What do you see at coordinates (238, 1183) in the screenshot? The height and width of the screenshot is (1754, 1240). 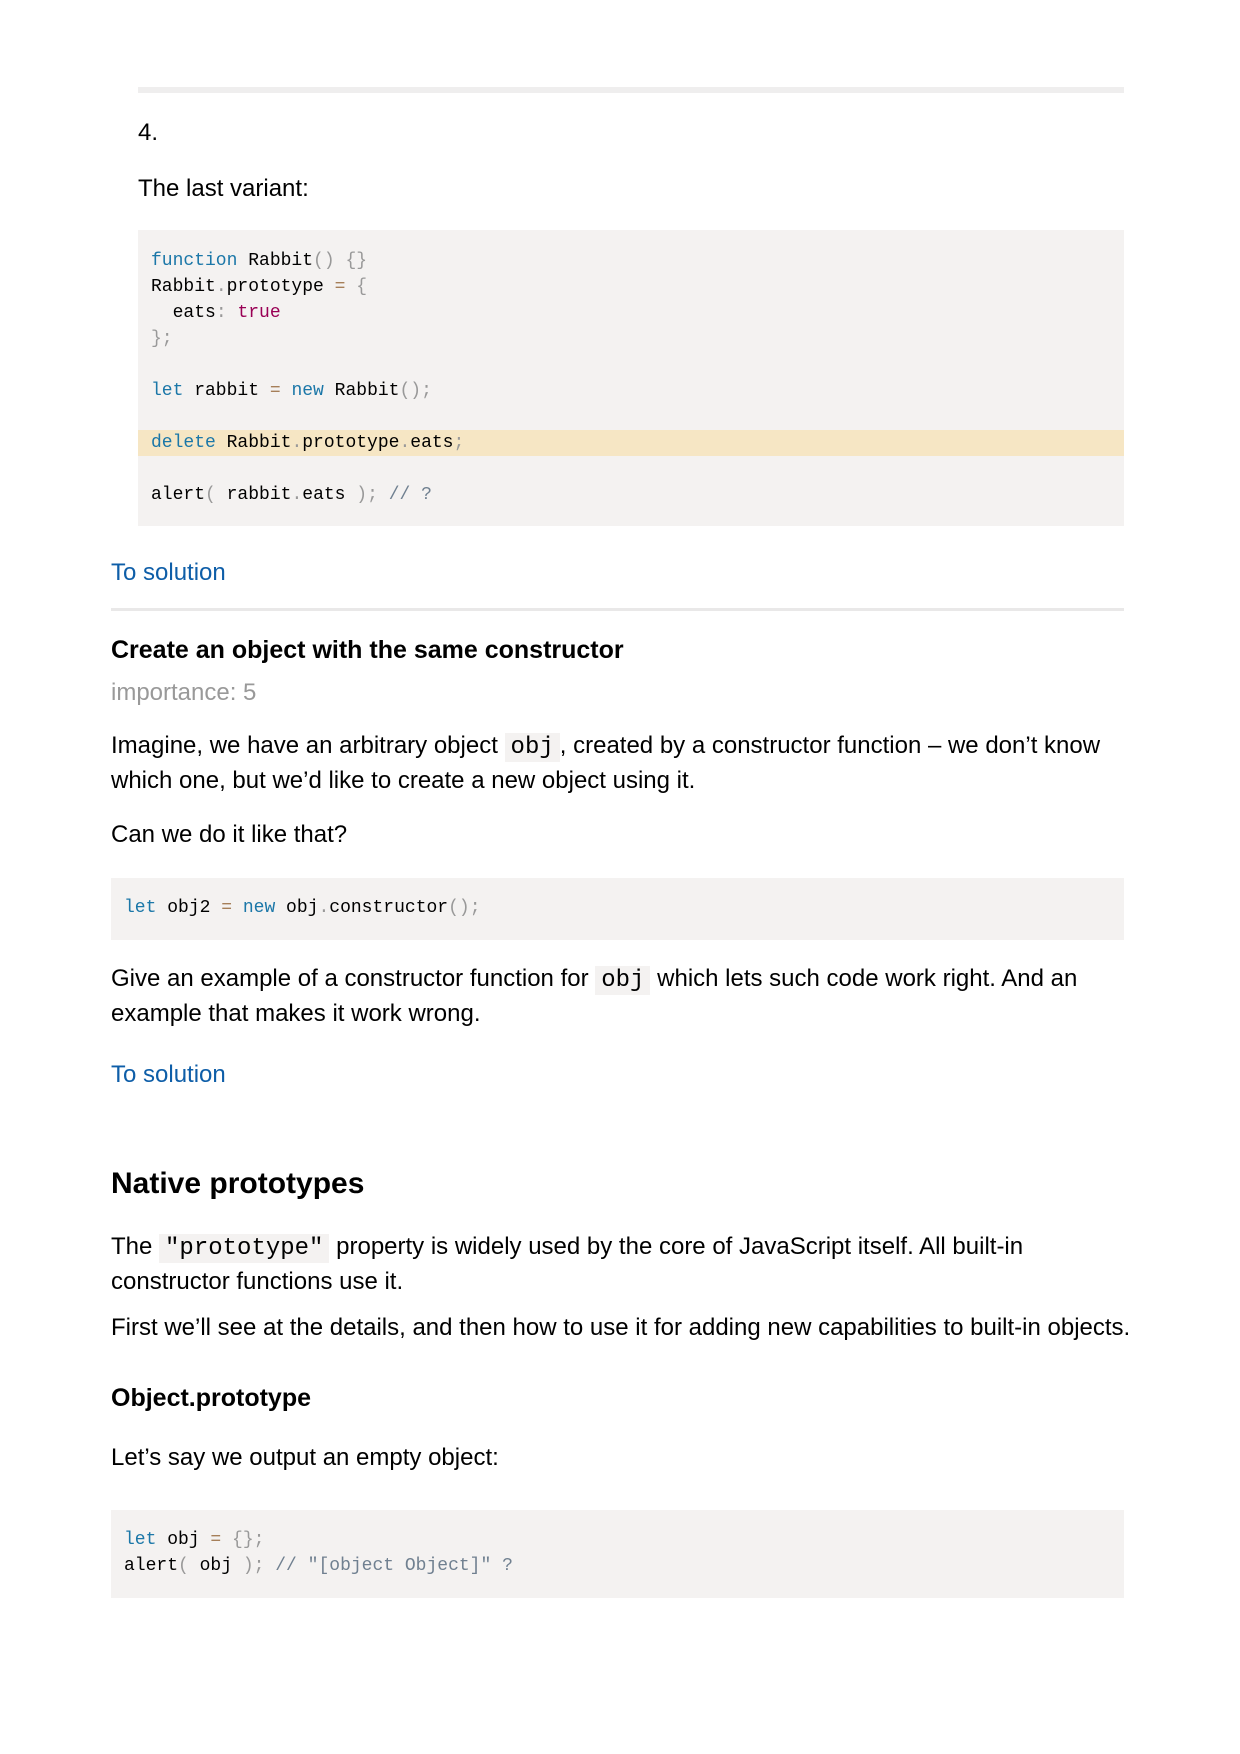 I see `section-title: Native prototypes` at bounding box center [238, 1183].